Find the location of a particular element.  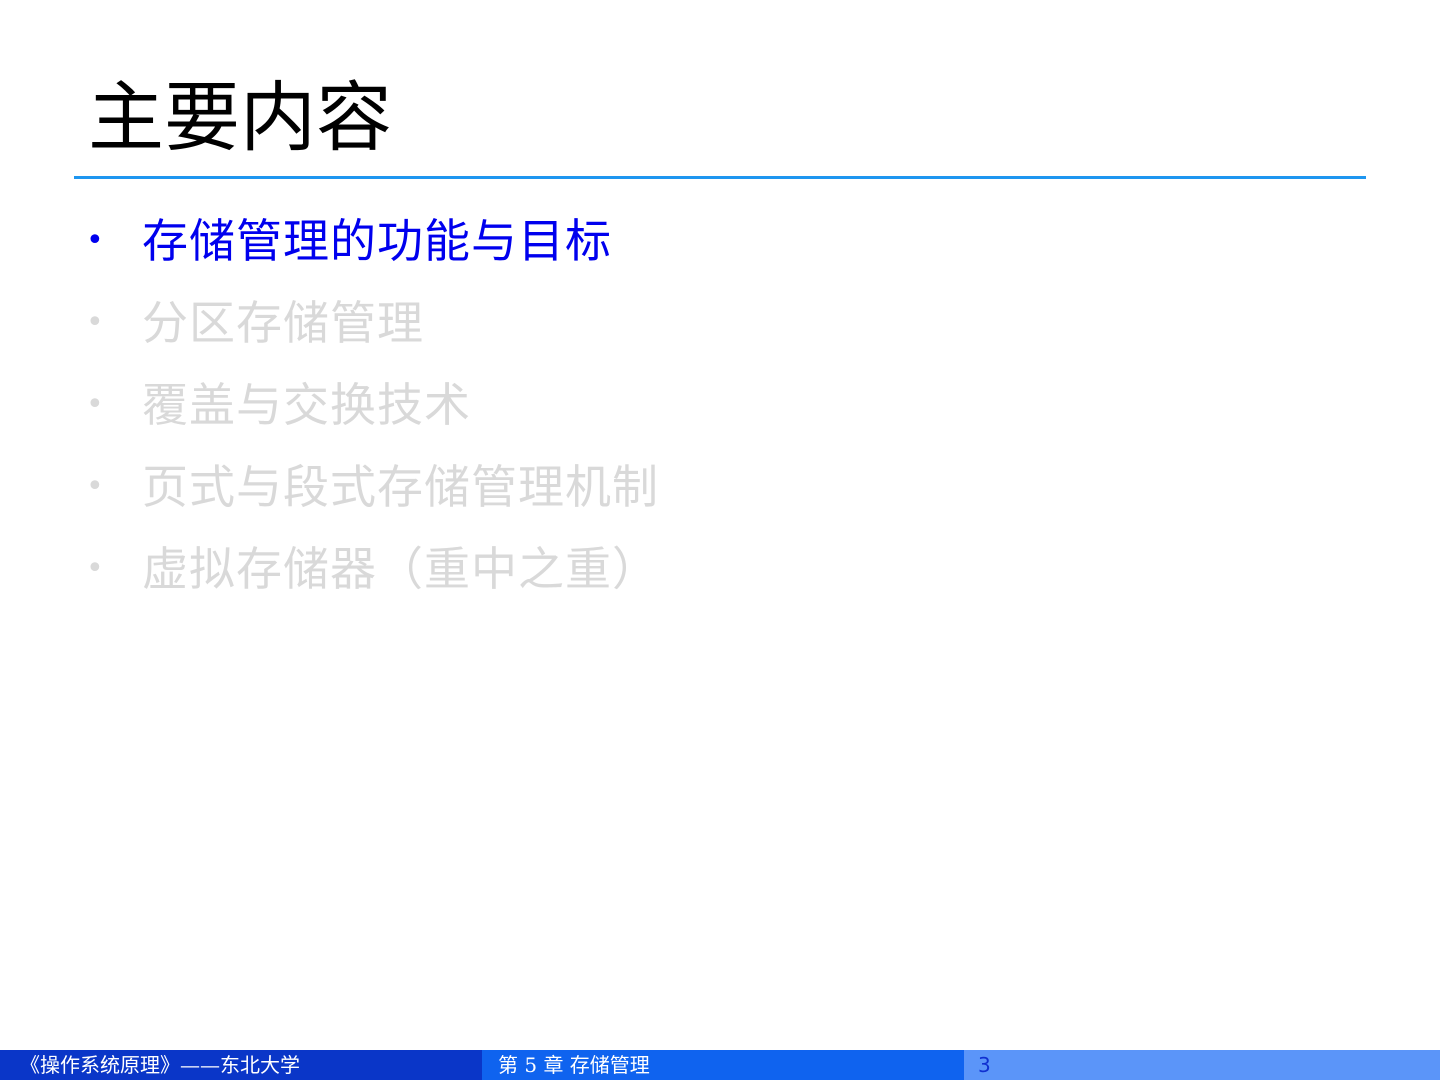

agenda-item-label: 存储管理的功能与目标 is located at coordinates (377, 241).